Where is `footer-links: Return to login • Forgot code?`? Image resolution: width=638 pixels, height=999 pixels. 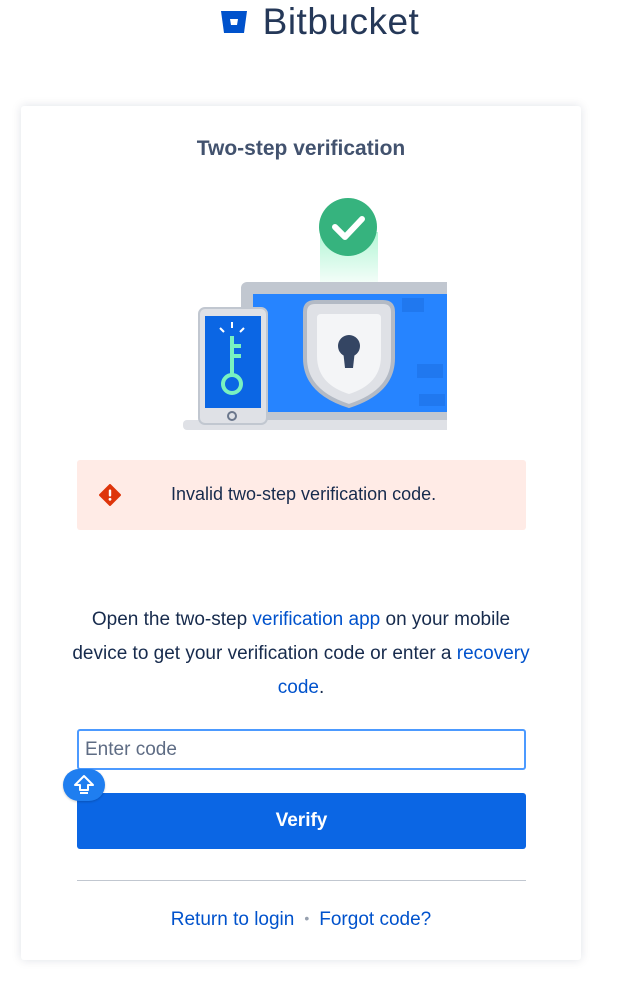
footer-links: Return to login • Forgot code? is located at coordinates (301, 920).